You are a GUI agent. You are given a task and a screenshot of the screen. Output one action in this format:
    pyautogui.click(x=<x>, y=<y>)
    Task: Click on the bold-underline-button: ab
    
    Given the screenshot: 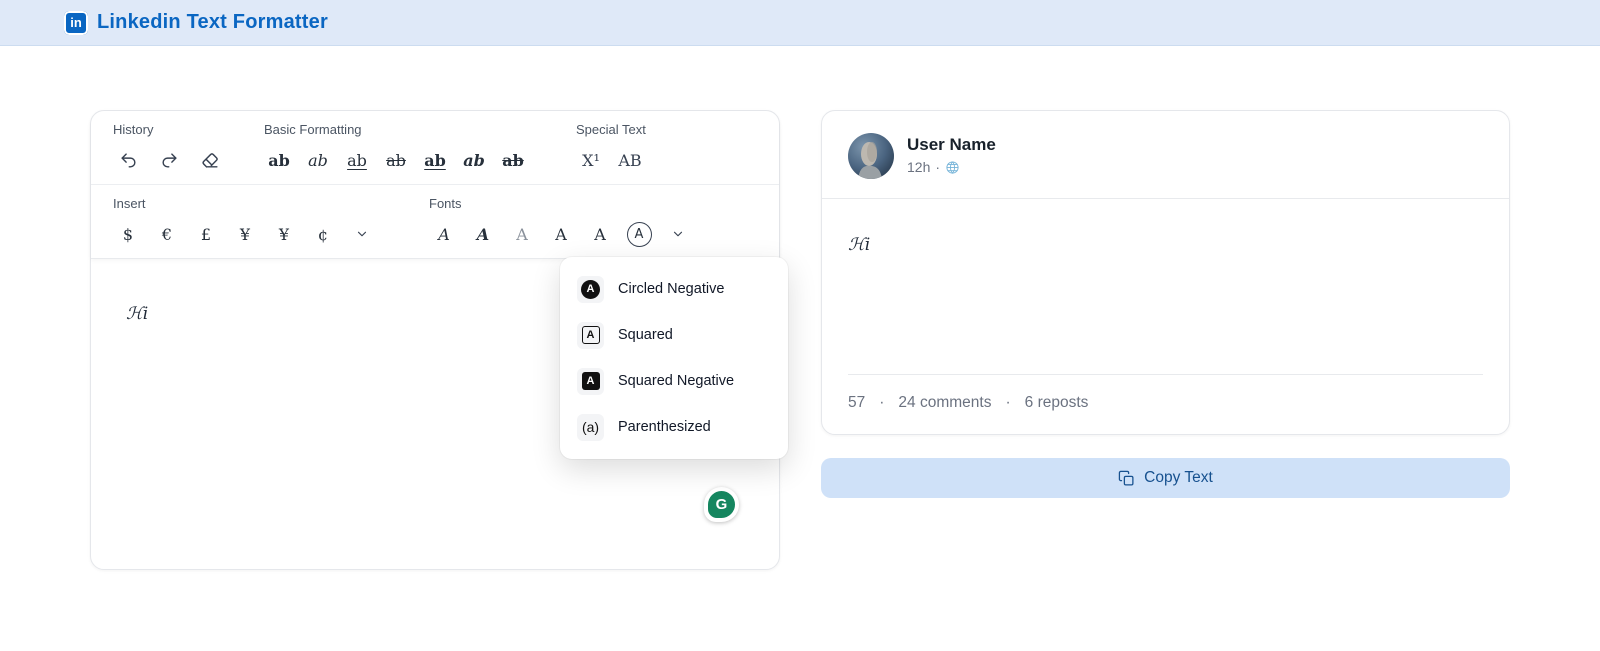 What is the action you would take?
    pyautogui.click(x=435, y=160)
    